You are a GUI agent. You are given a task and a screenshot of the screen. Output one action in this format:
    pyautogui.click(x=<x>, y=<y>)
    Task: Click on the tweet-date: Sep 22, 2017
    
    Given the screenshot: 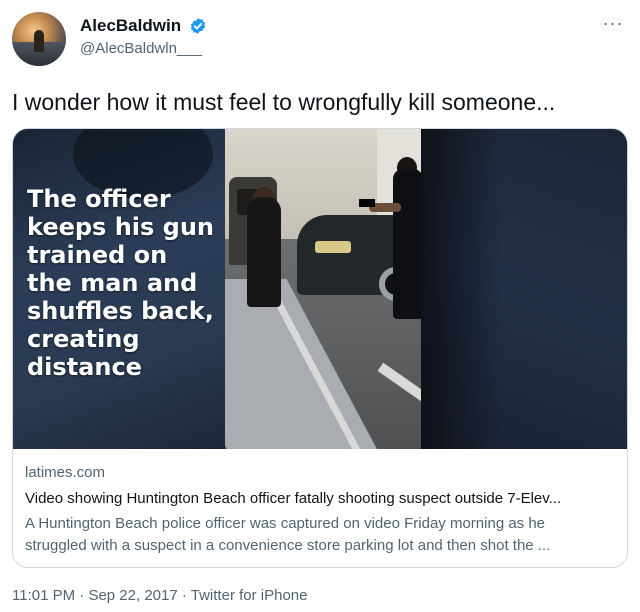 What is the action you would take?
    pyautogui.click(x=132, y=595)
    